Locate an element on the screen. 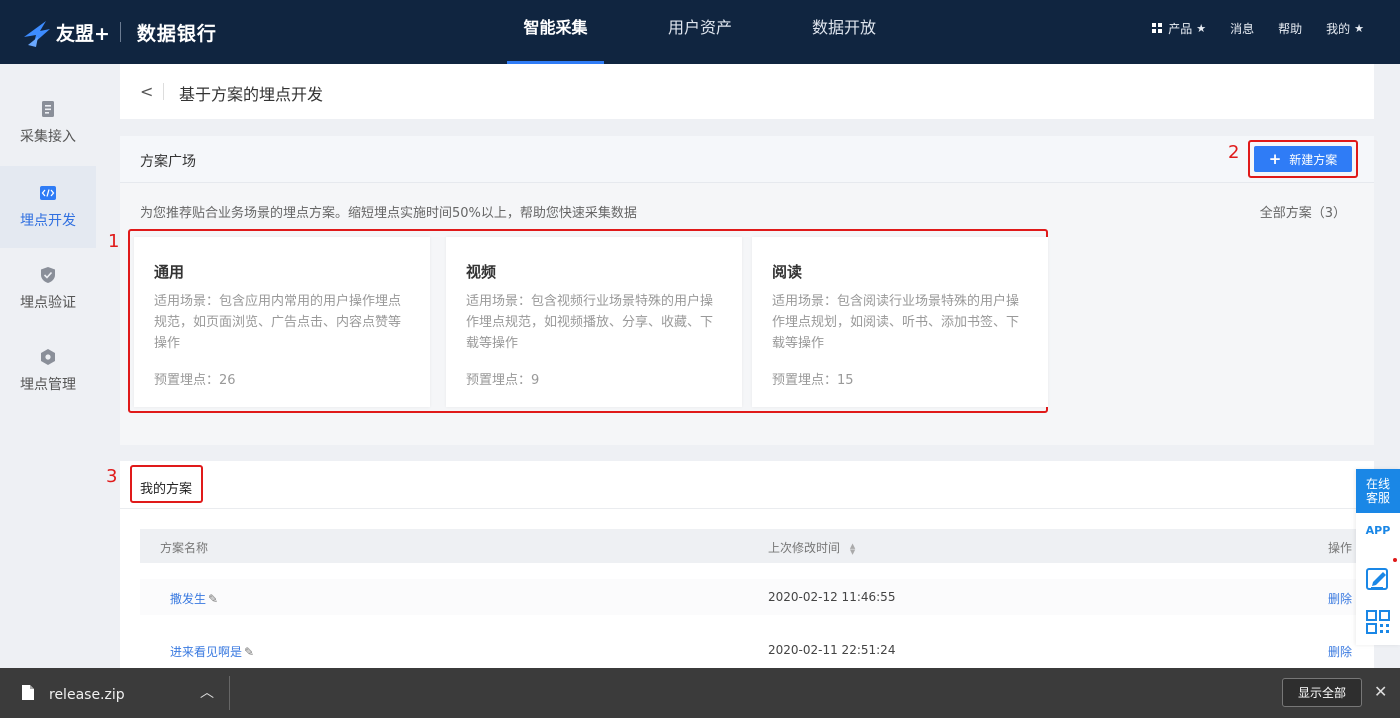  back-arrow-icon: < is located at coordinates (146, 91).